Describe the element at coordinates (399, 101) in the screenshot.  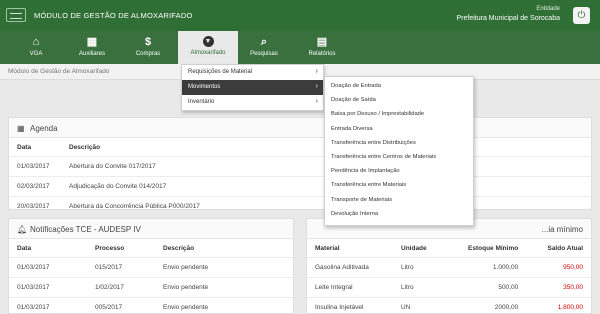
I see `menu-item-doacao-saida: Doação de Saída` at that location.